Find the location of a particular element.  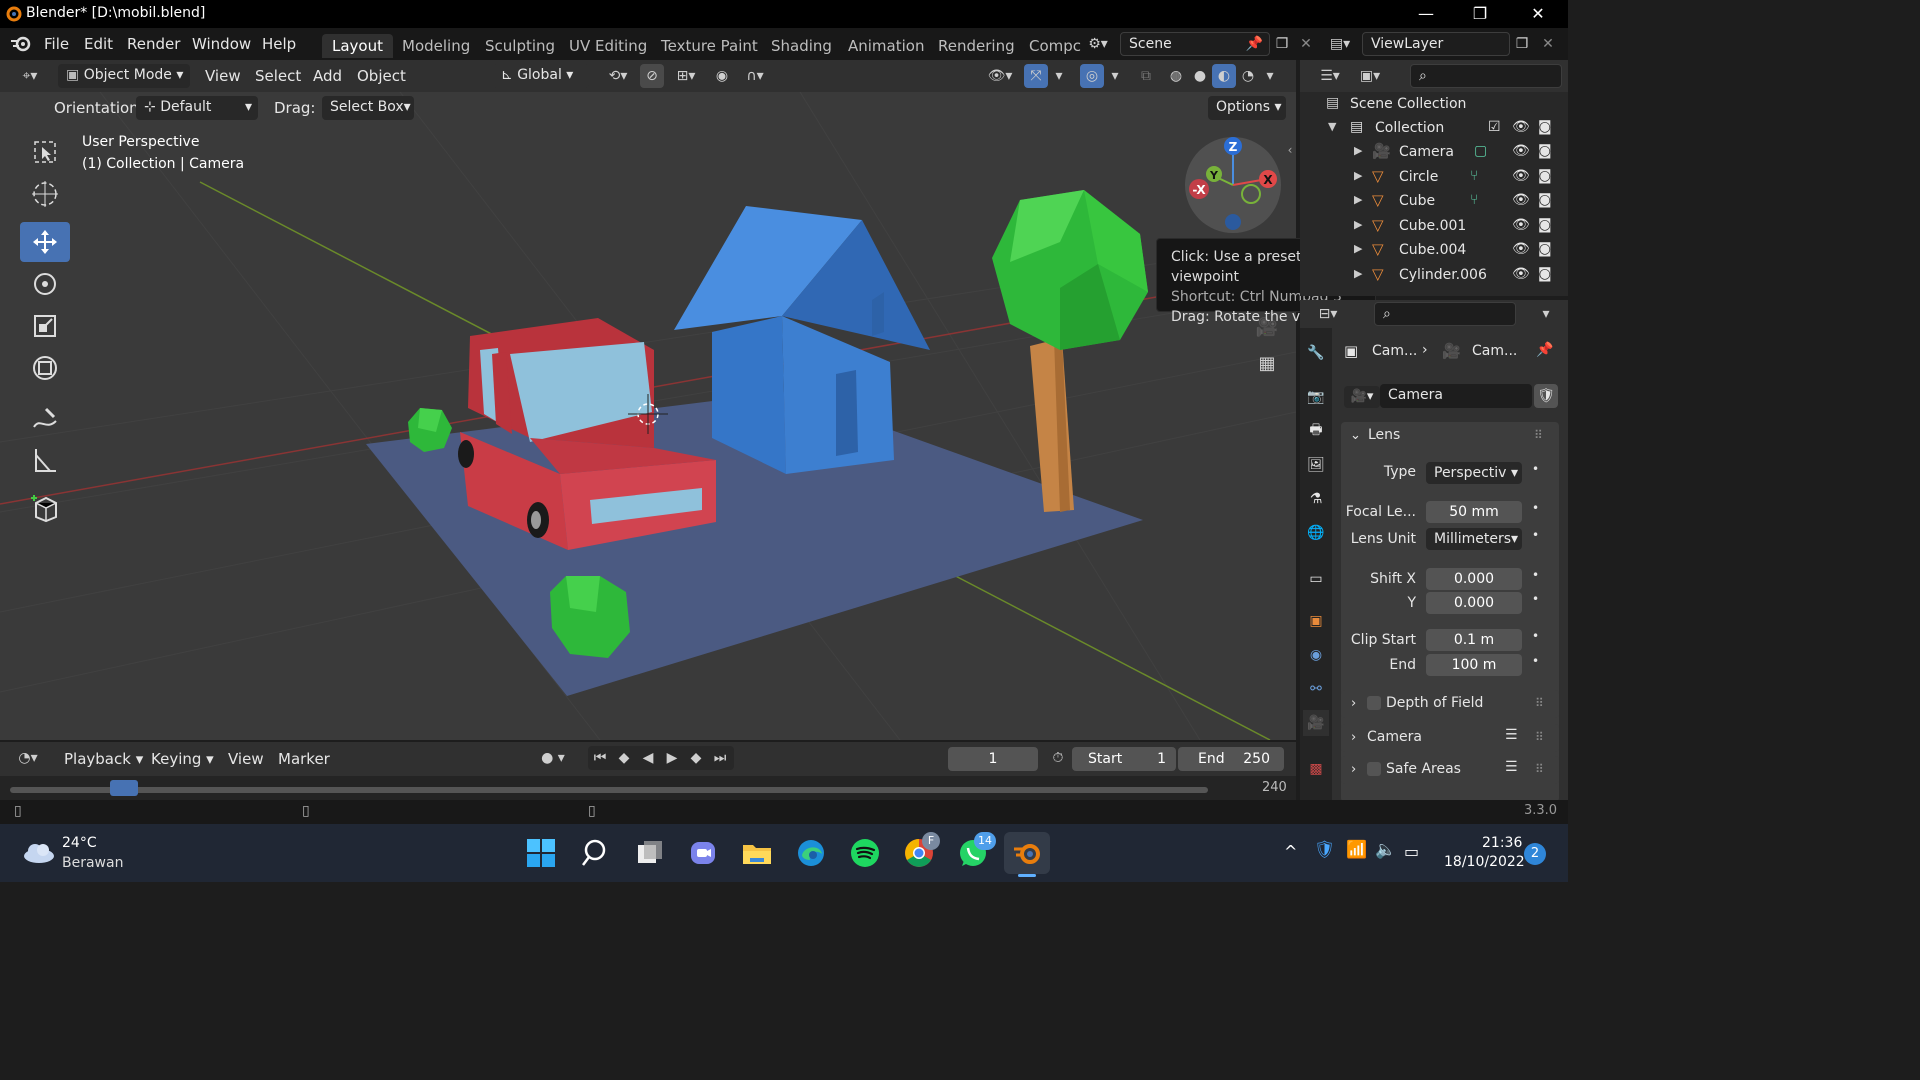

properties-options-icon: ▾ is located at coordinates (1546, 314).